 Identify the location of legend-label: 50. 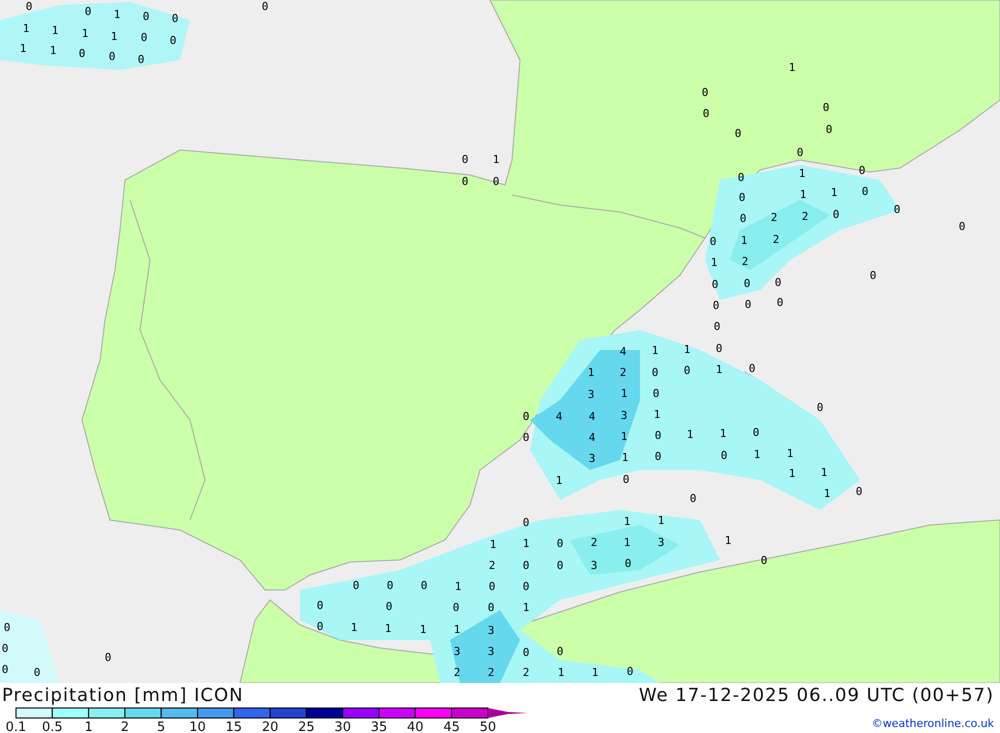
(488, 726).